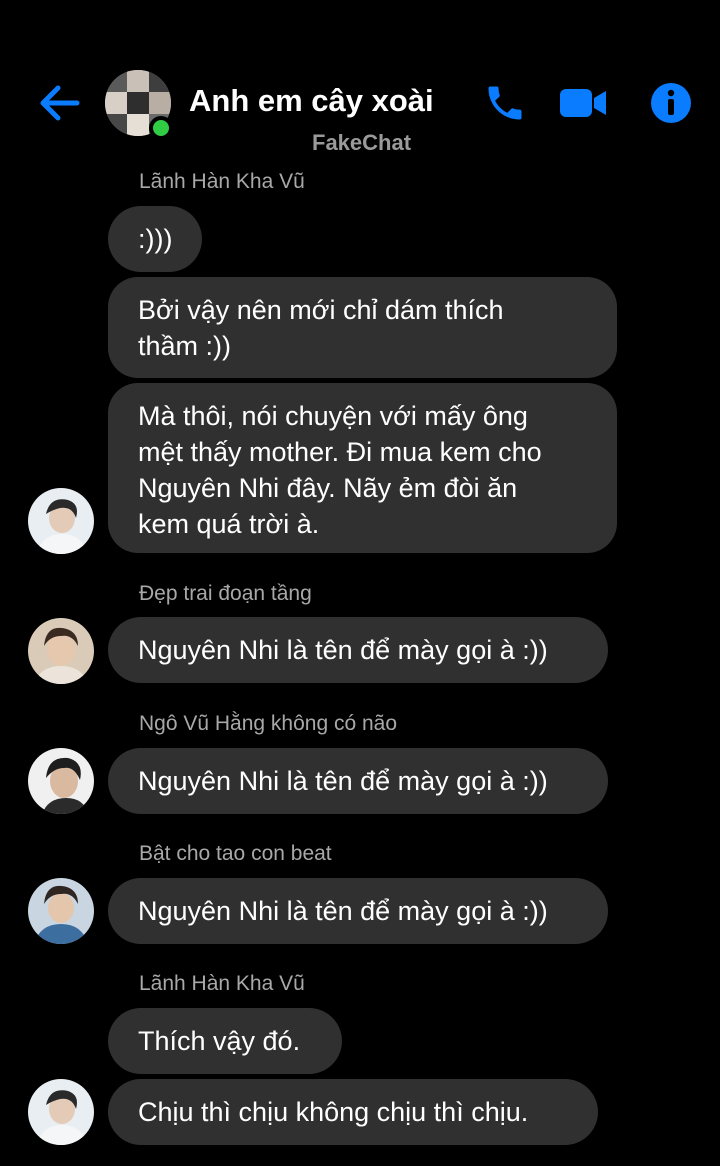 This screenshot has width=720, height=1166. I want to click on message-bubble: Chịu thì chịu không chịu thì chịu., so click(353, 1112).